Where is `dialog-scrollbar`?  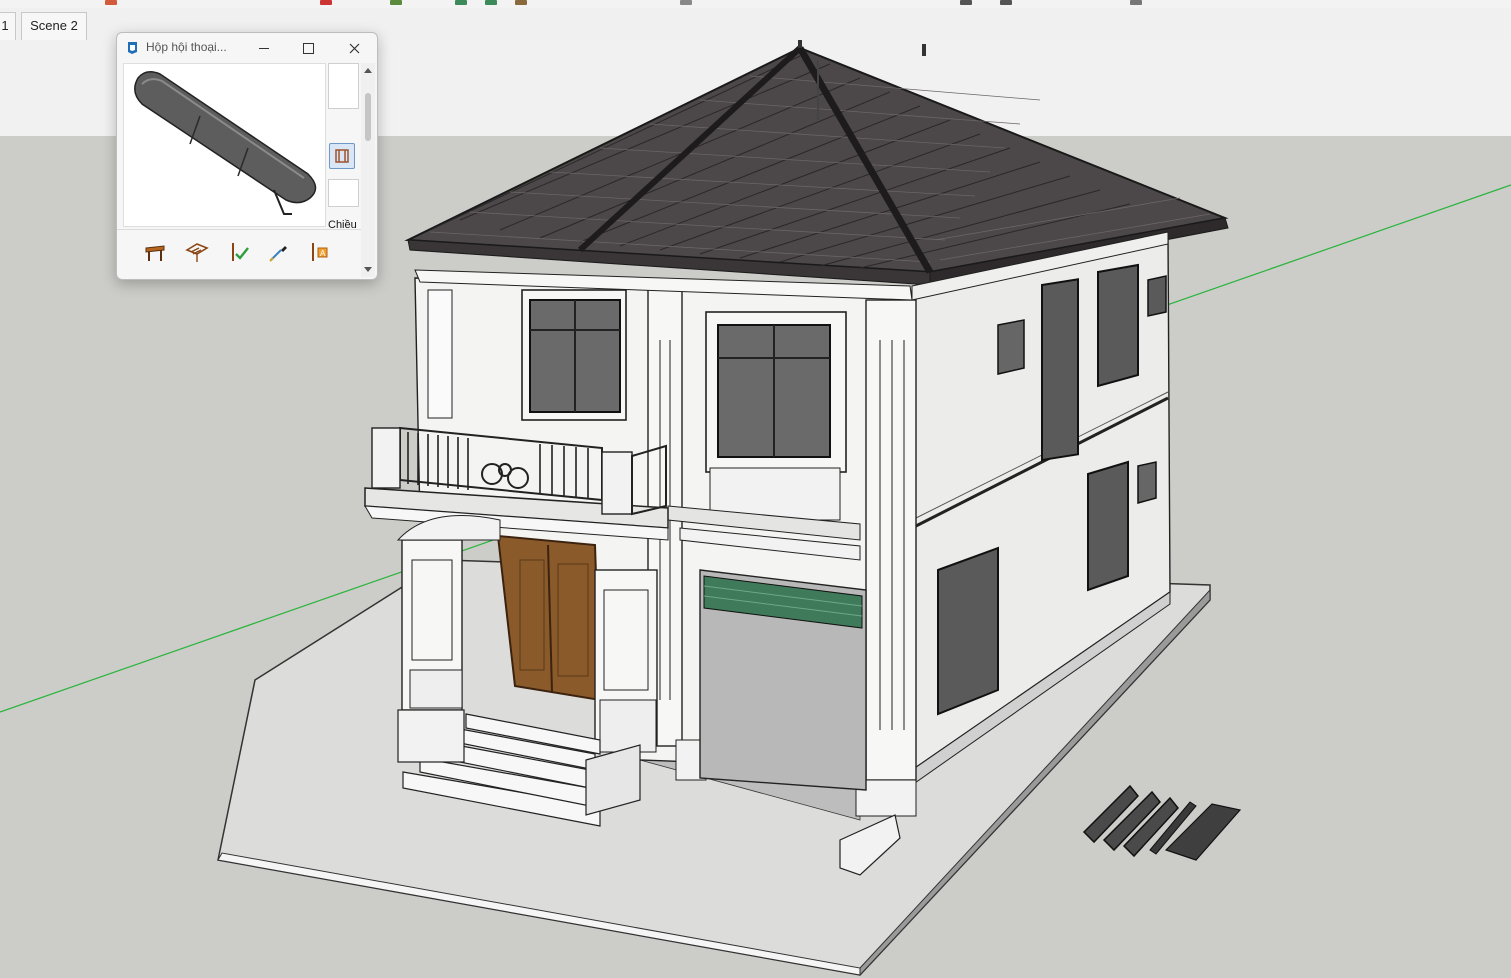
dialog-scrollbar is located at coordinates (368, 170).